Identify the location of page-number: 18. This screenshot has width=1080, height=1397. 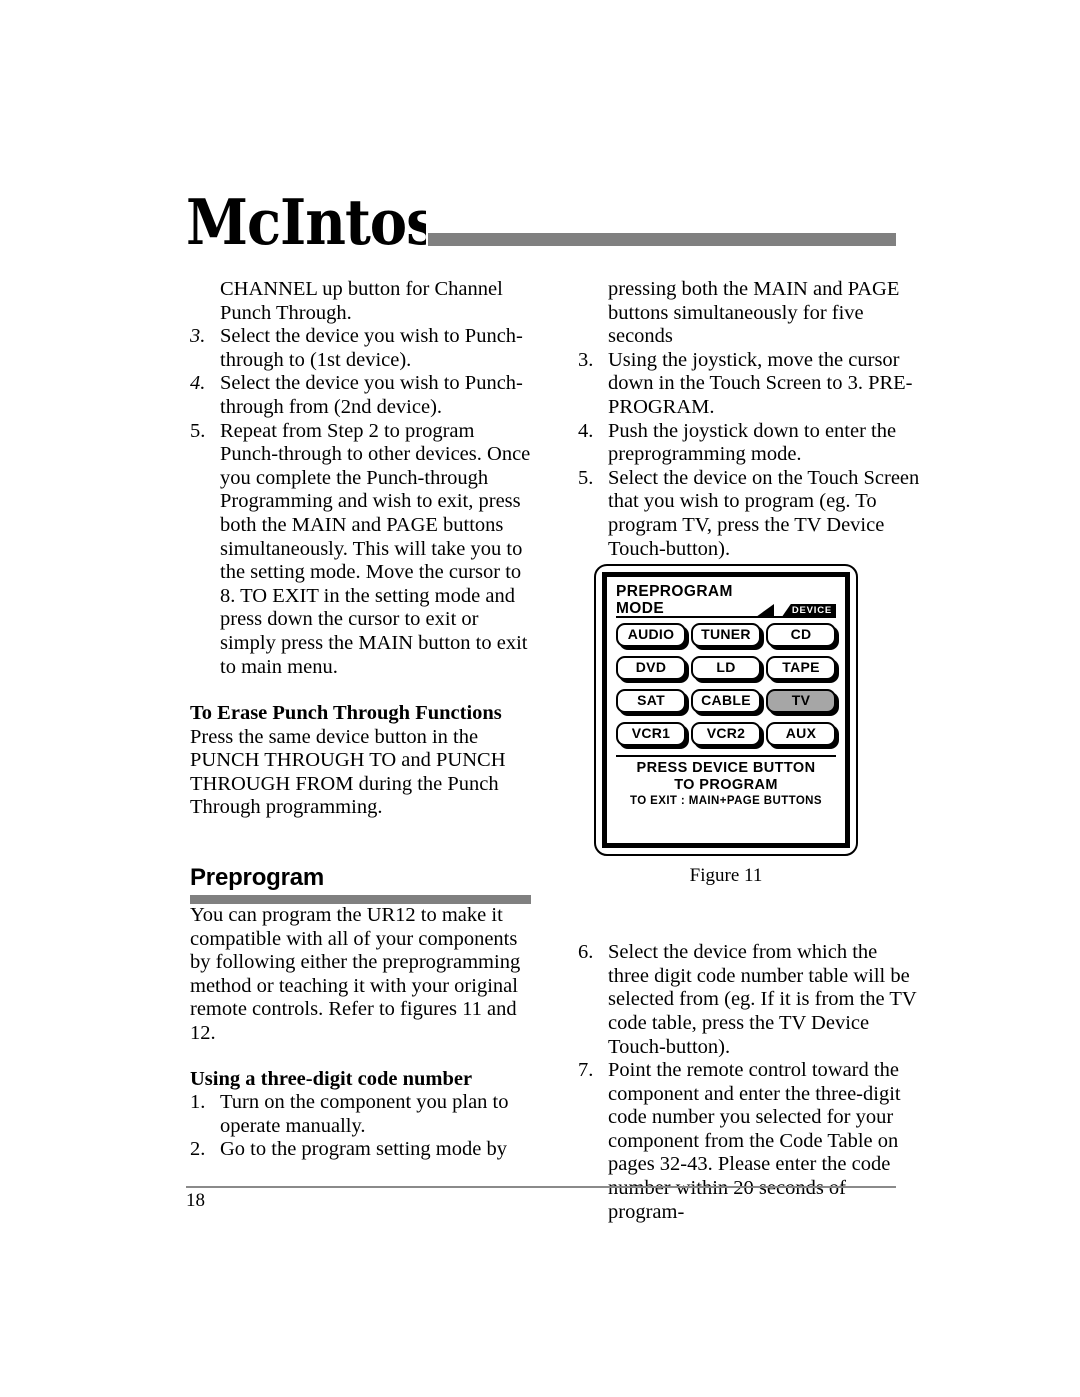
(195, 1200).